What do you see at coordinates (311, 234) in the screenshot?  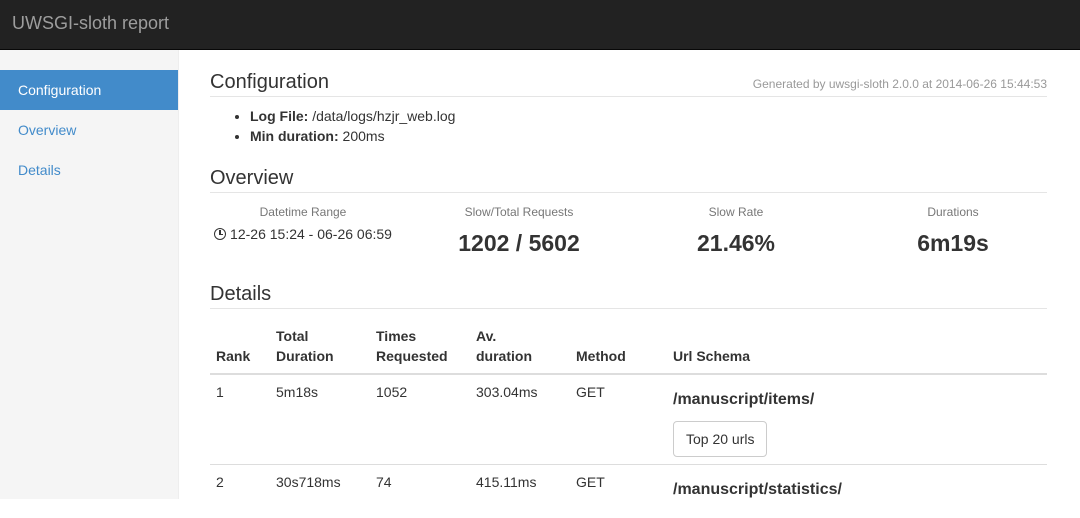 I see `datetime-value: 12-26 15:24 - 06-26 06:59` at bounding box center [311, 234].